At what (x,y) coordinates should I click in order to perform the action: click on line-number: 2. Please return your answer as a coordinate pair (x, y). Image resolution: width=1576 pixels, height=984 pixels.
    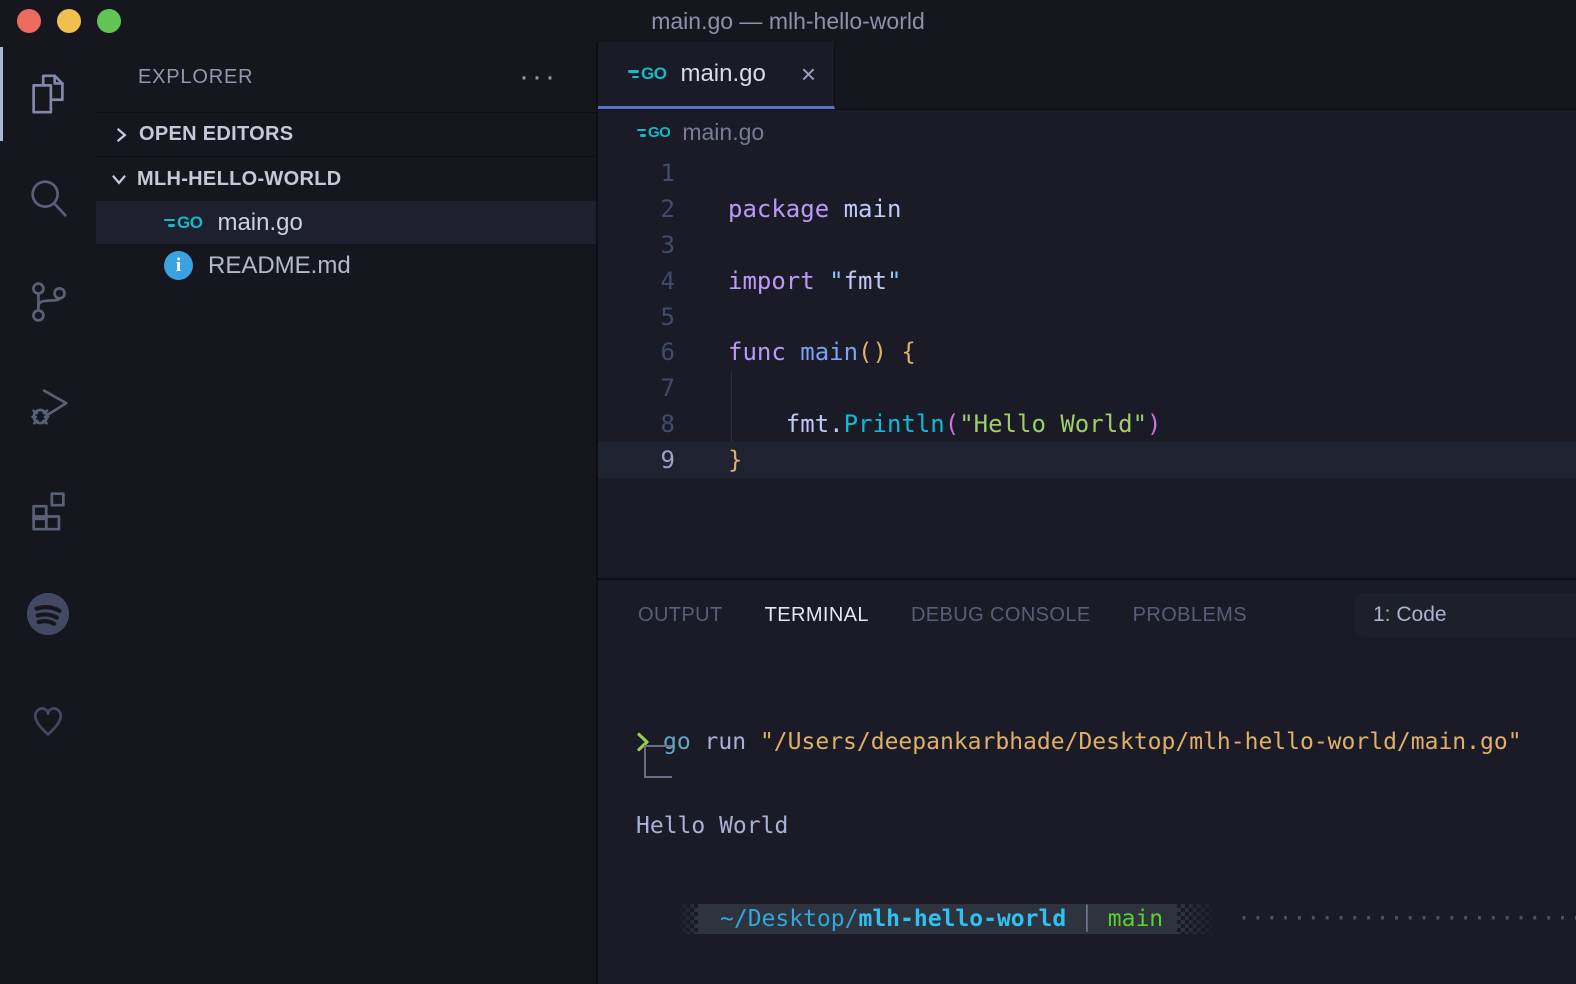
    Looking at the image, I should click on (667, 208).